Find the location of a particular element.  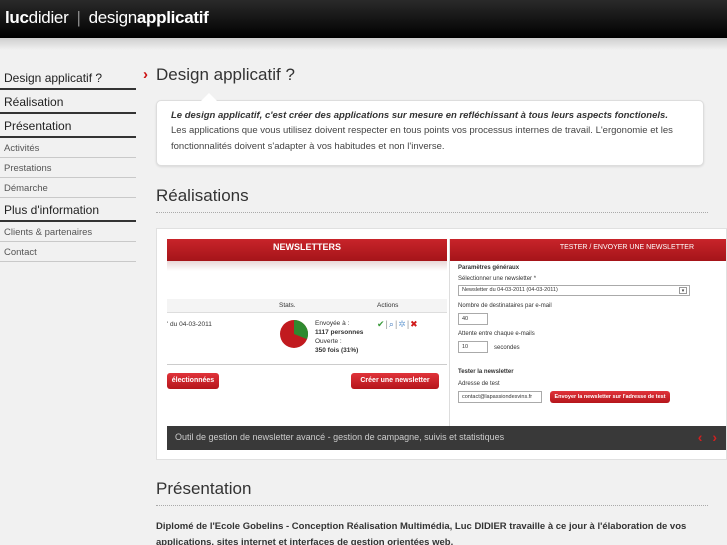

chevron-down-icon: ▾ is located at coordinates (683, 290).